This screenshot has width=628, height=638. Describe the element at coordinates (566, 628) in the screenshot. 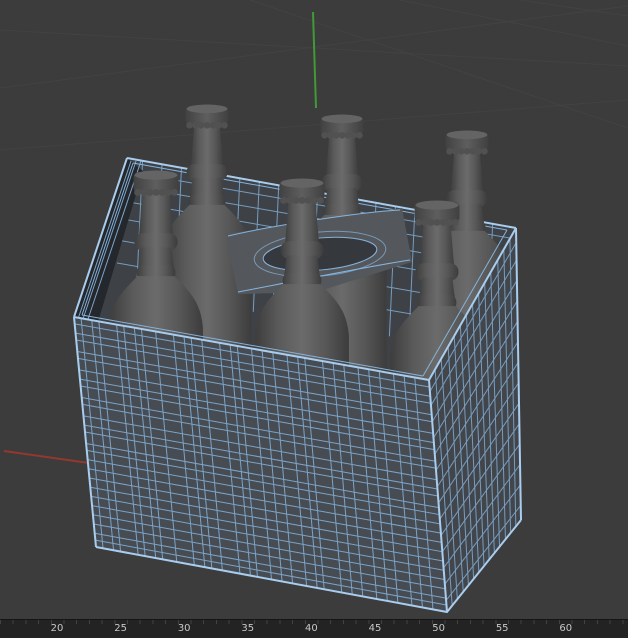

I see `ruler-label: 60` at that location.